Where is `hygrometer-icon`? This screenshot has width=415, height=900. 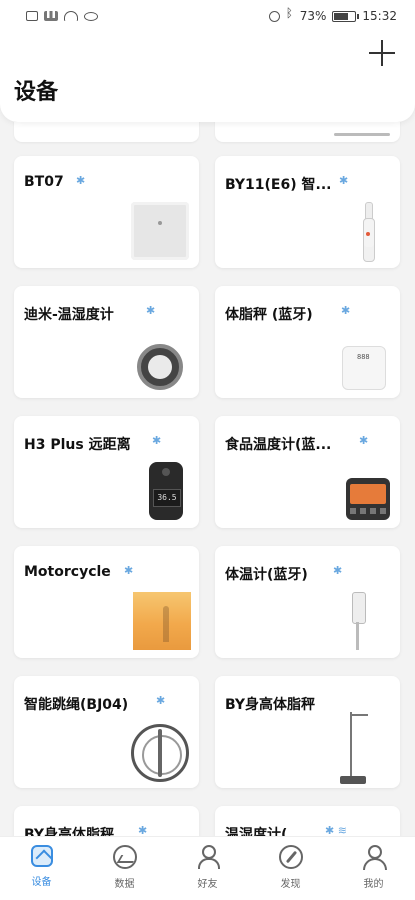
hygrometer-icon is located at coordinates (160, 367).